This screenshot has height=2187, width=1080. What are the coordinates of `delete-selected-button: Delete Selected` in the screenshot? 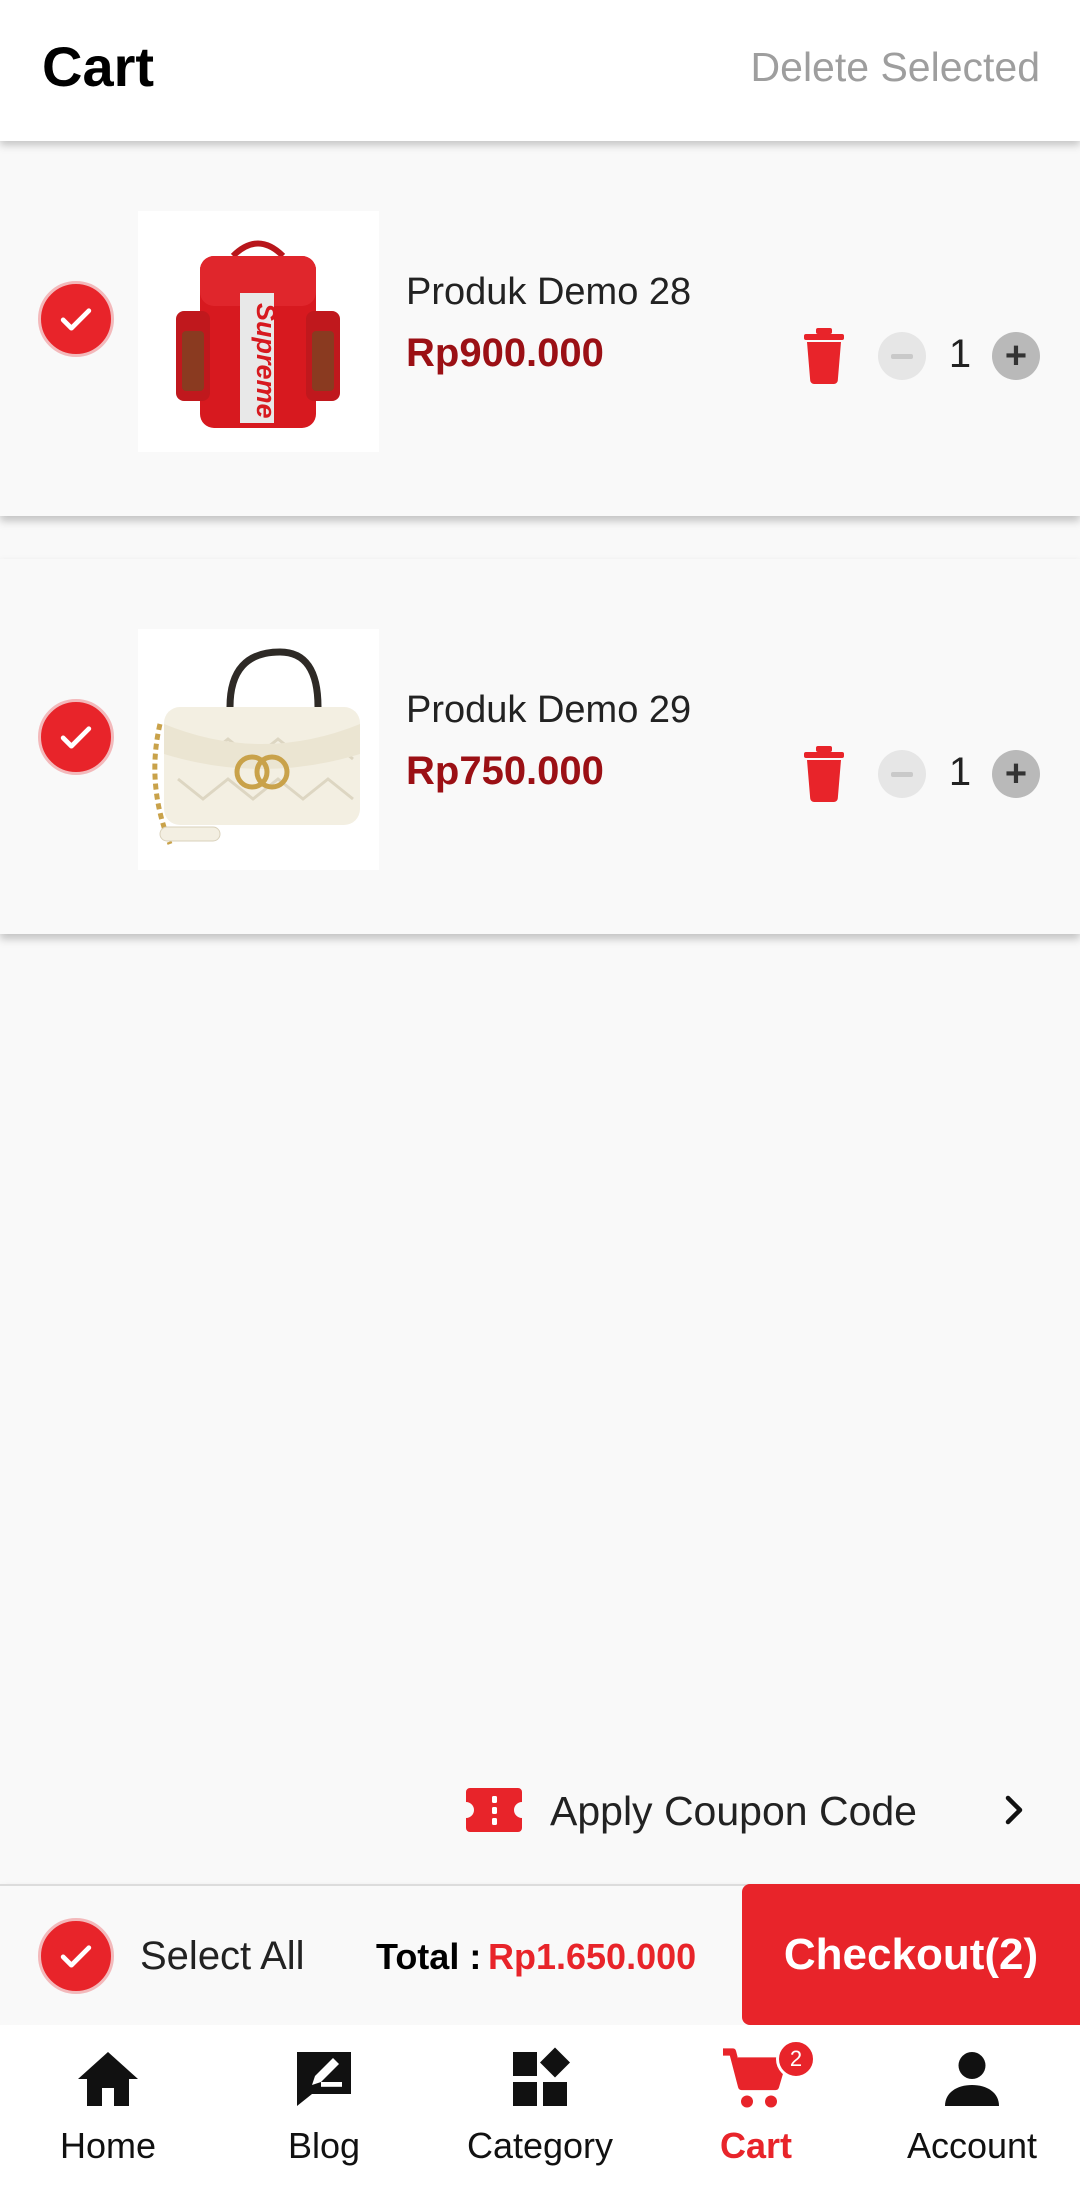 It's located at (895, 67).